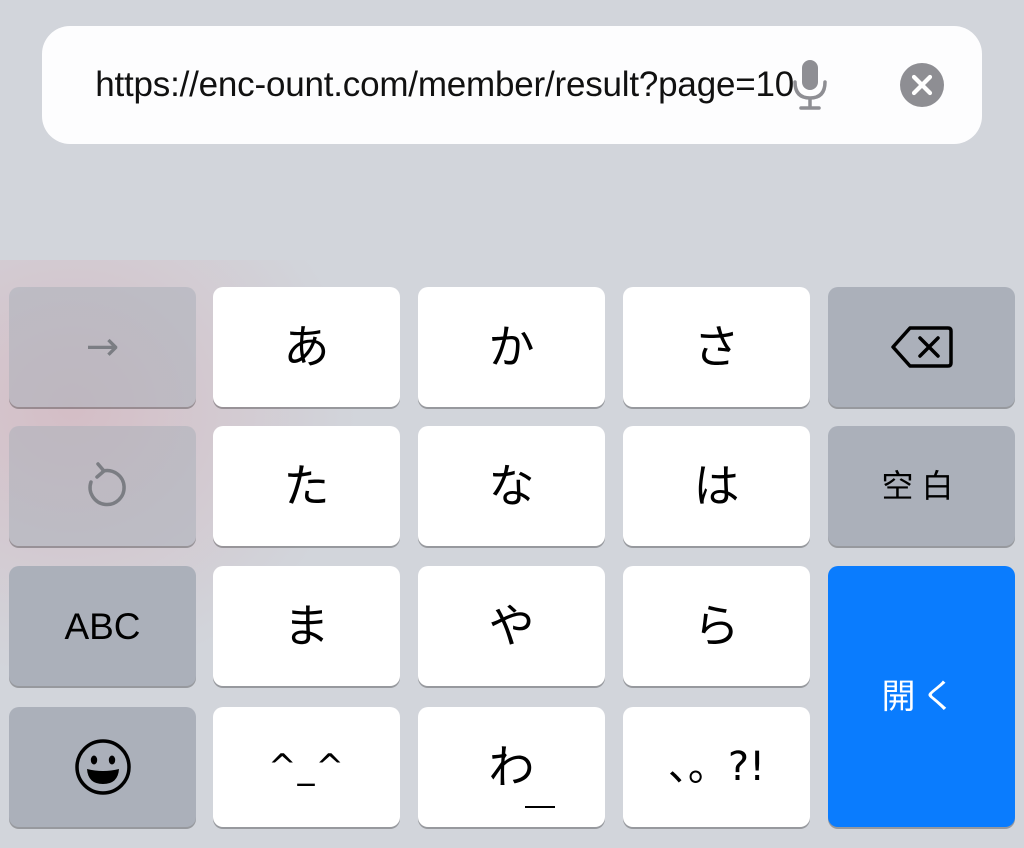 The image size is (1024, 848). I want to click on kana-key-na: な, so click(511, 486).